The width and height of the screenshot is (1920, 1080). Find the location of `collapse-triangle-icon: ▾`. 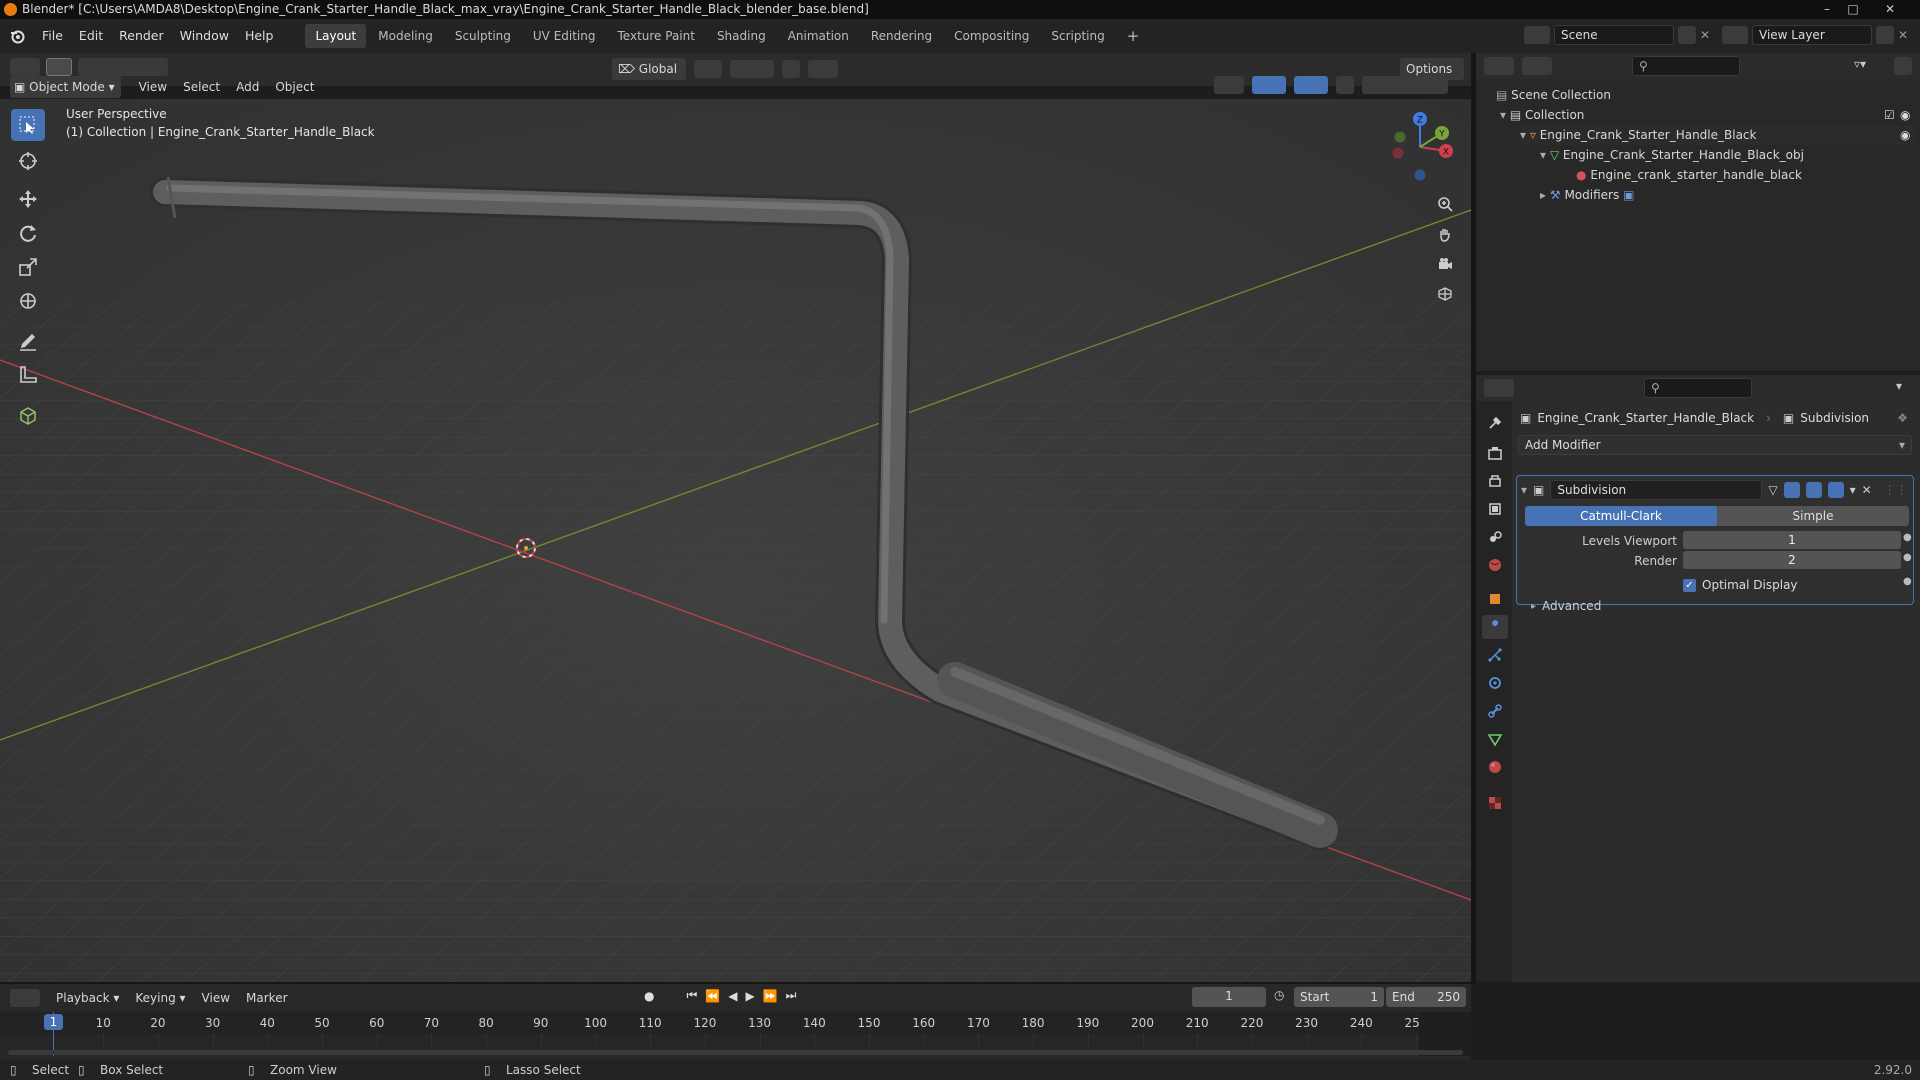

collapse-triangle-icon: ▾ is located at coordinates (1524, 490).